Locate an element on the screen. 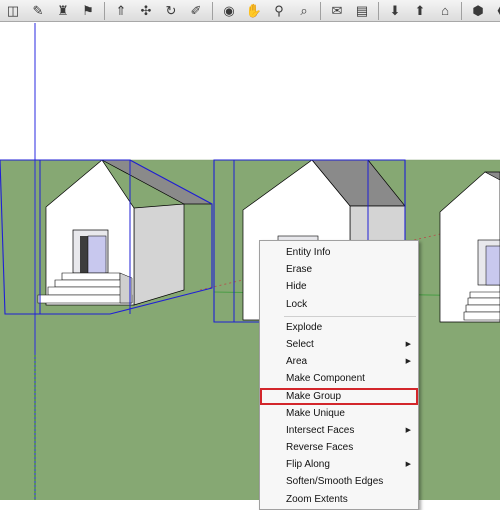 The height and width of the screenshot is (510, 500). get-models-icon: ⬇ is located at coordinates (395, 11).